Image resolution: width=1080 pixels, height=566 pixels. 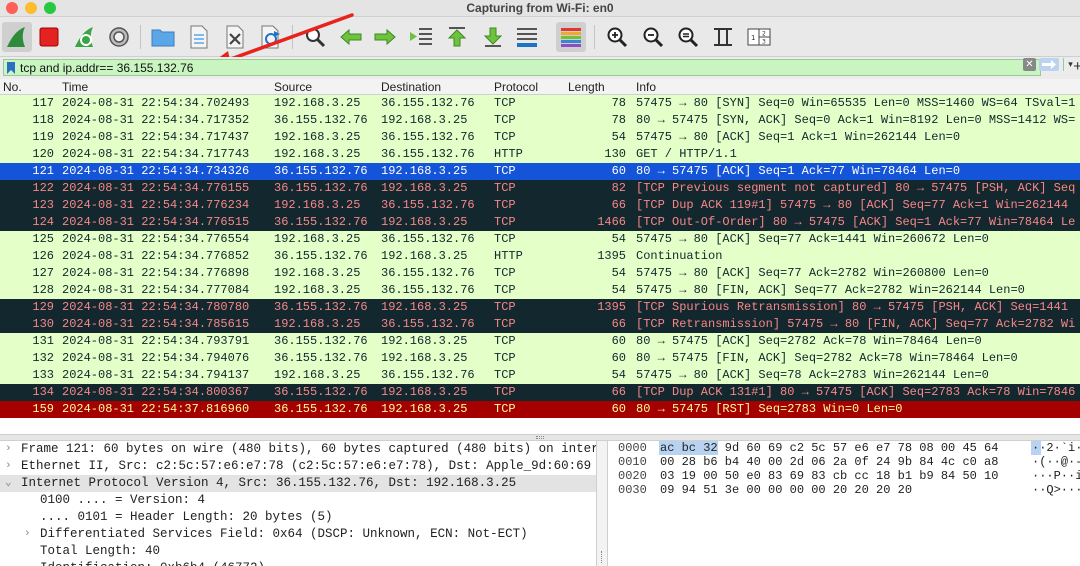 What do you see at coordinates (421, 37) in the screenshot?
I see `go-to-packet-button` at bounding box center [421, 37].